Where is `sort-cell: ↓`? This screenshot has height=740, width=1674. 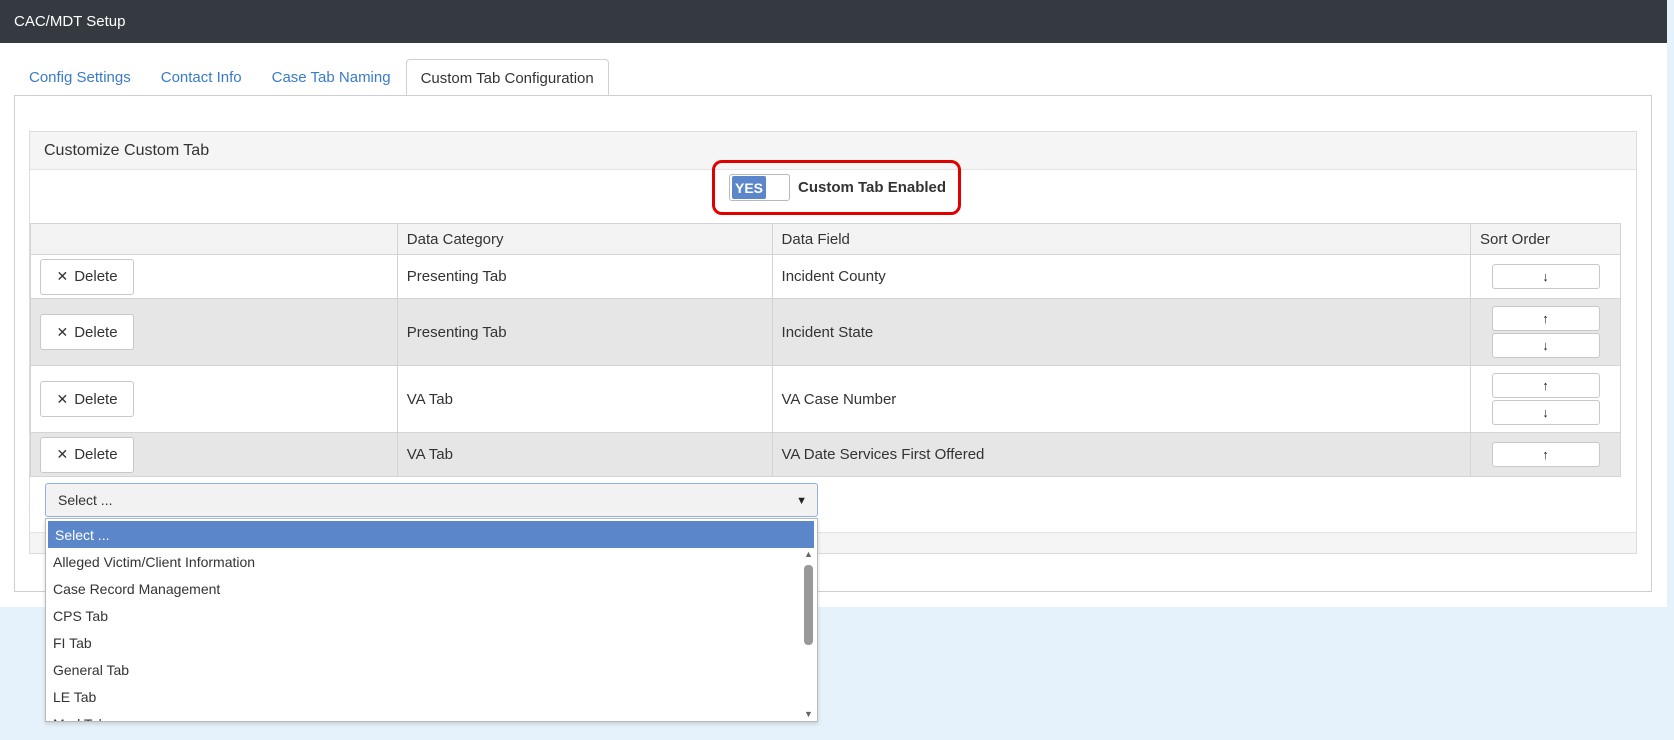 sort-cell: ↓ is located at coordinates (1545, 276).